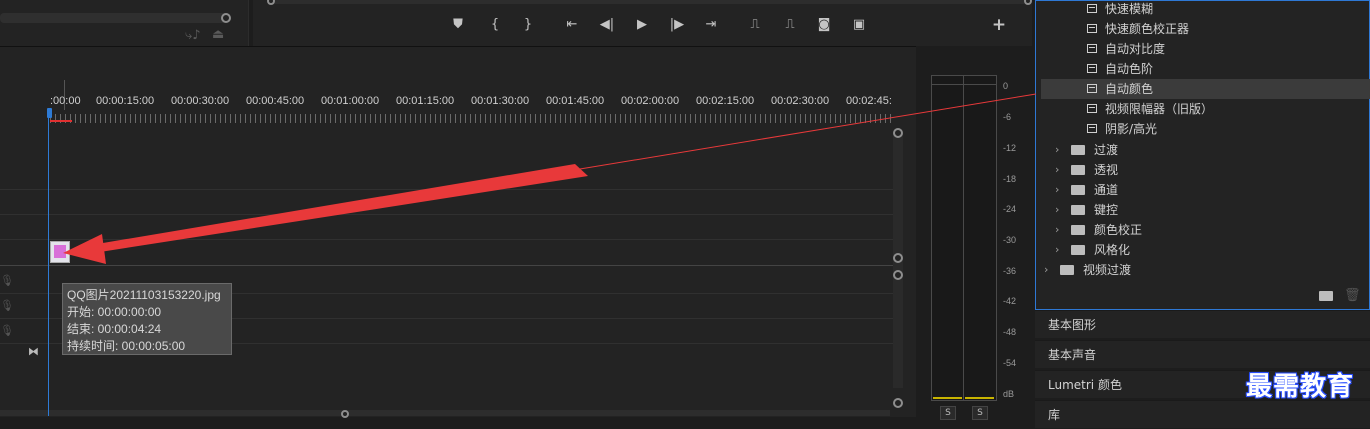 The image size is (1370, 429). I want to click on effect-folder: › 过渡, so click(1205, 150).